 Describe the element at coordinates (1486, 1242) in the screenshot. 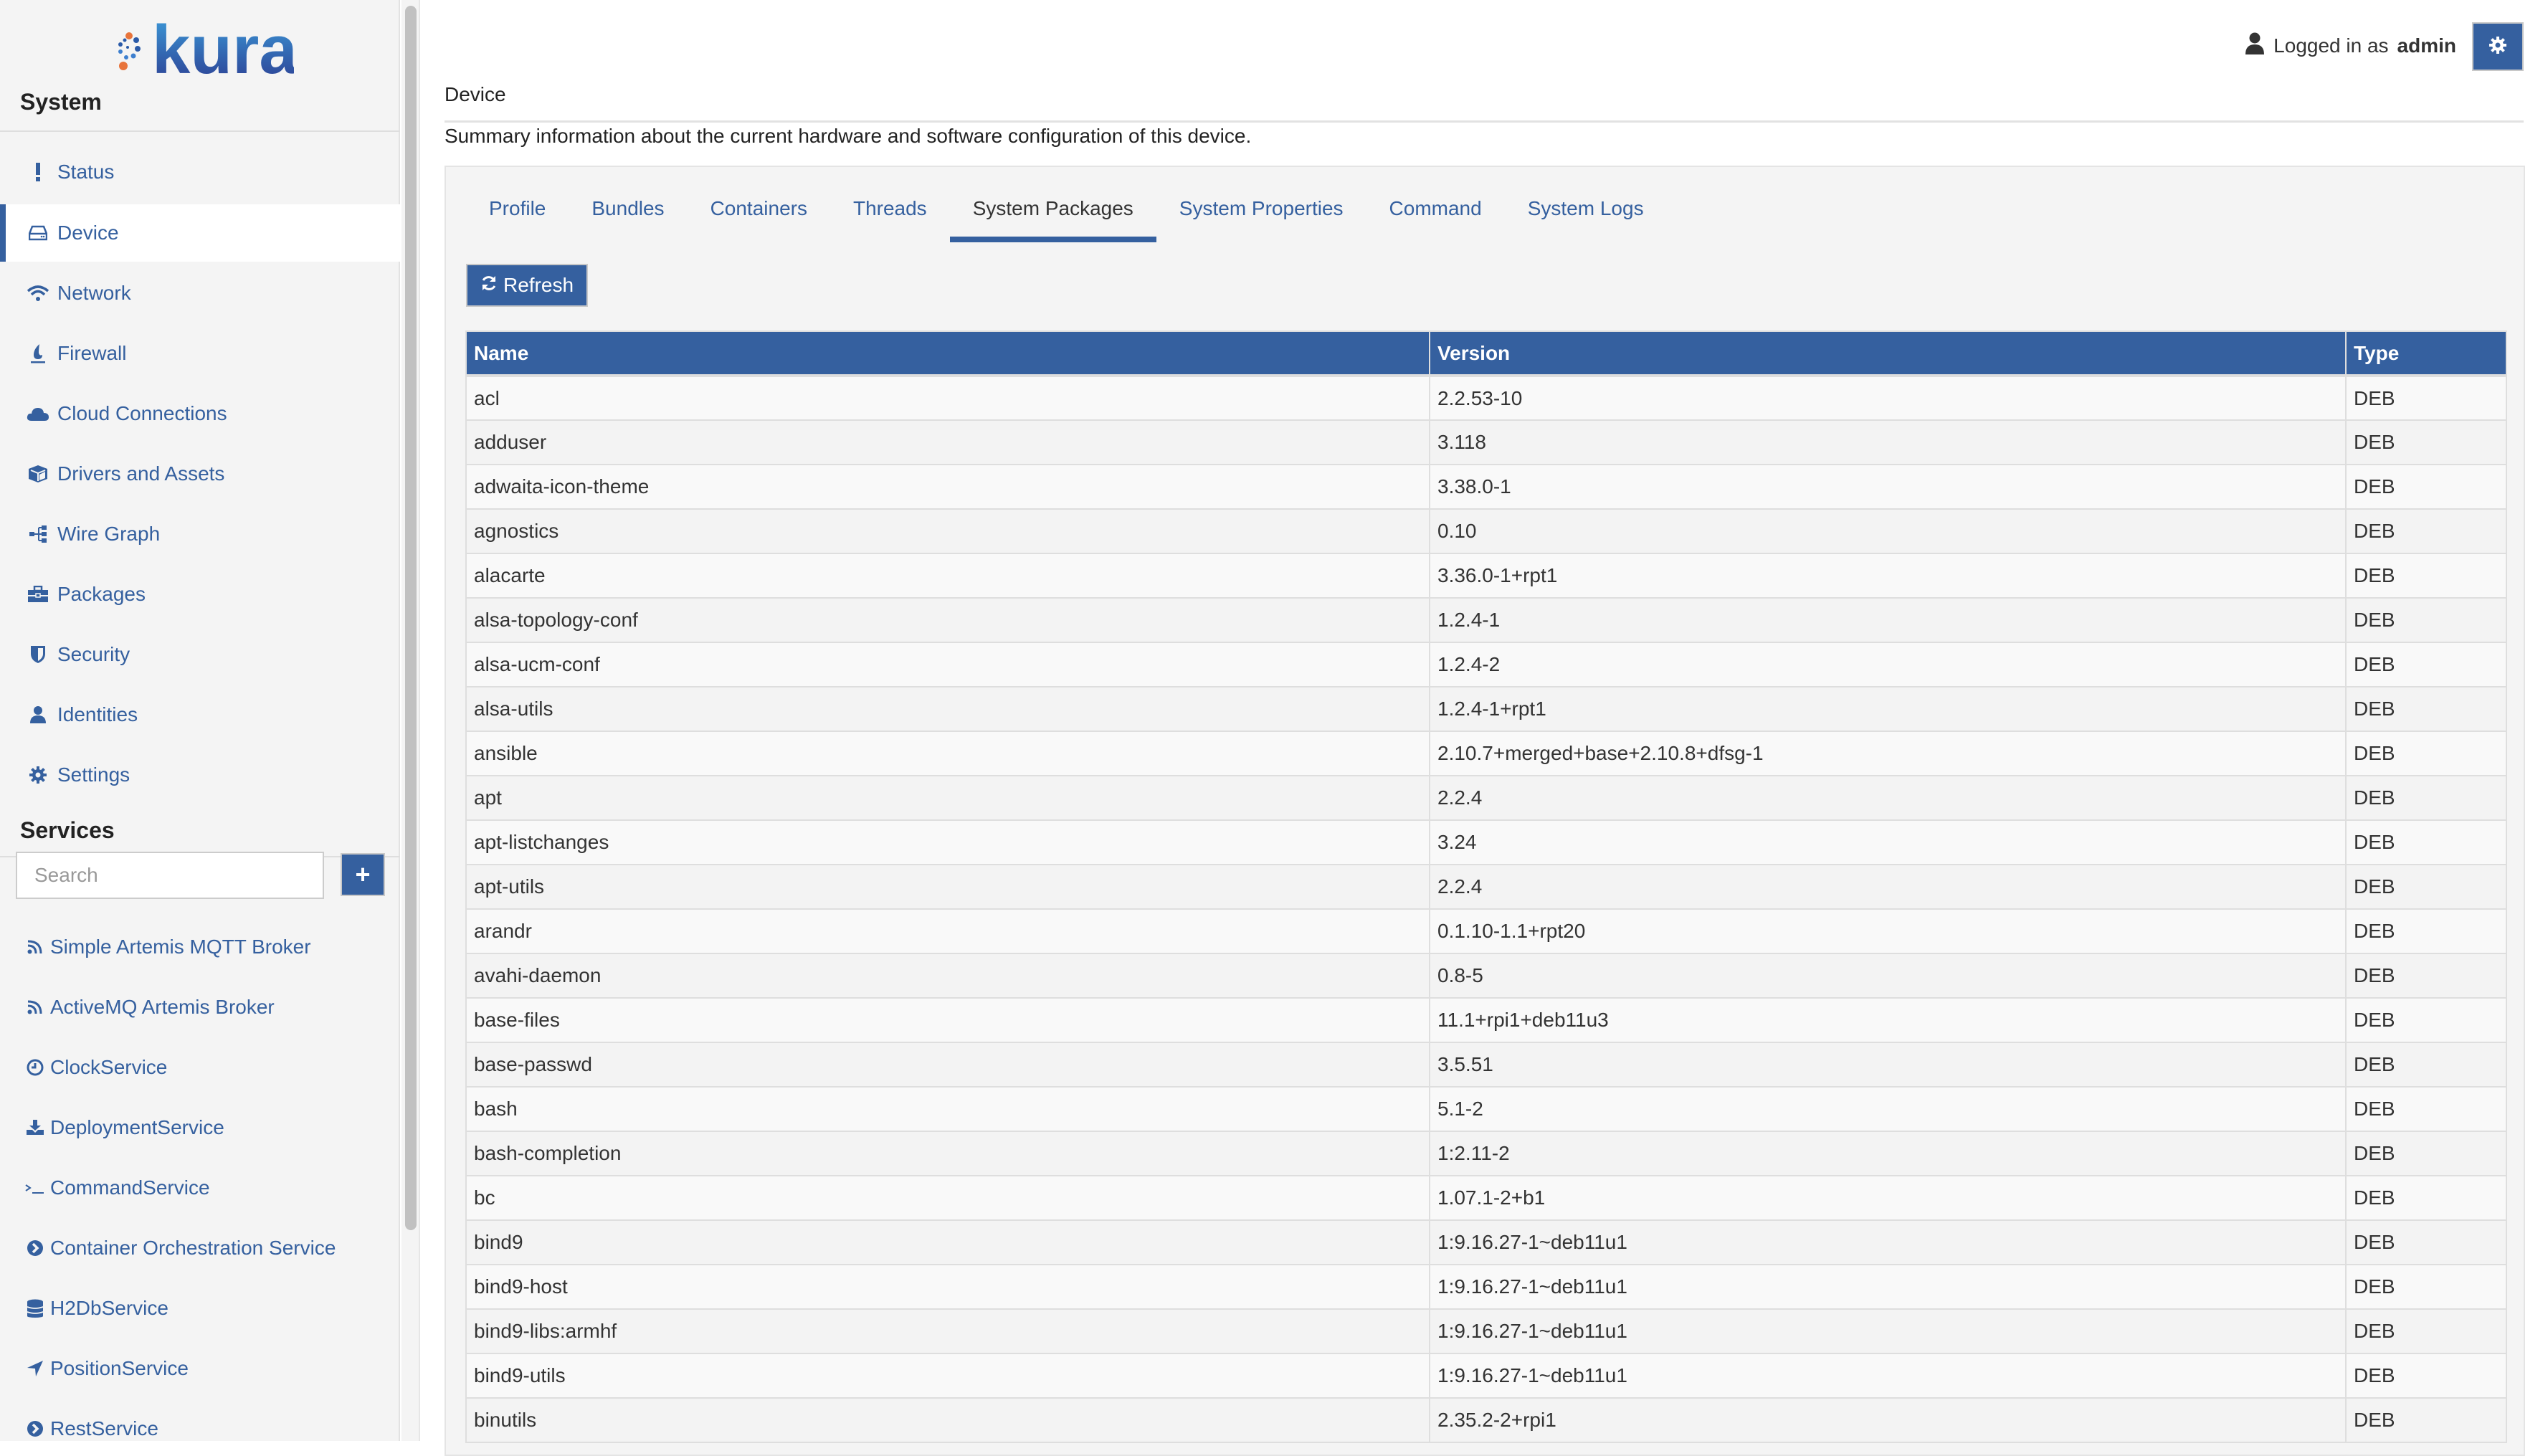

I see `table-row: bind9 1:9.16.27-1~deb11u1 DEB` at that location.